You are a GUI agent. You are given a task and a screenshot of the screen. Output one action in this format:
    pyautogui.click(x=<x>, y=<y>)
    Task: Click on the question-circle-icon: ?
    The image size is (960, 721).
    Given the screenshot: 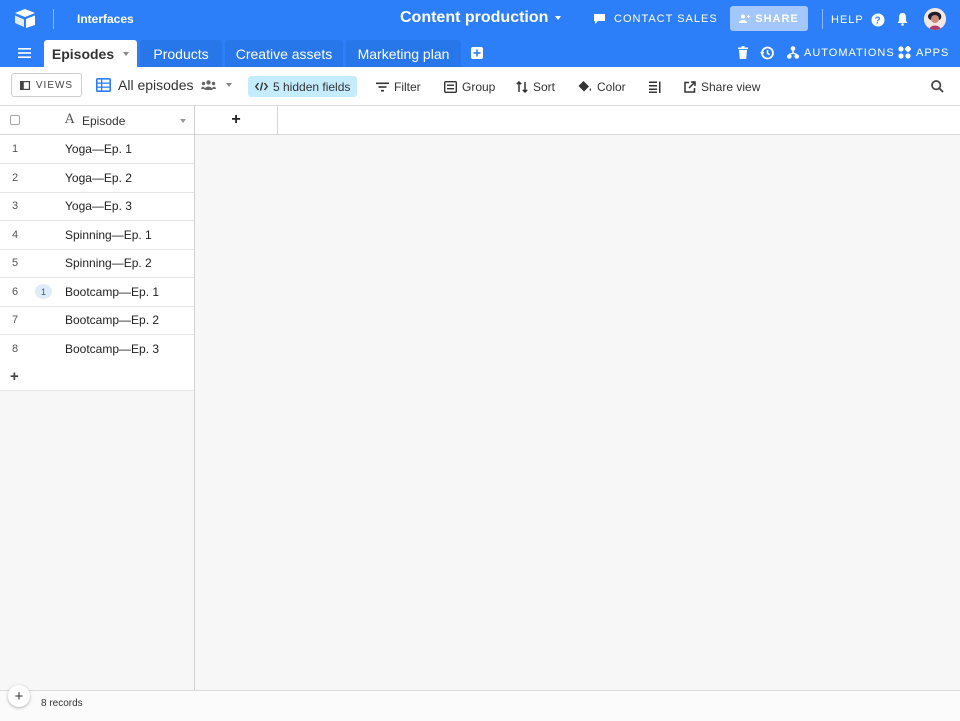 What is the action you would take?
    pyautogui.click(x=878, y=20)
    